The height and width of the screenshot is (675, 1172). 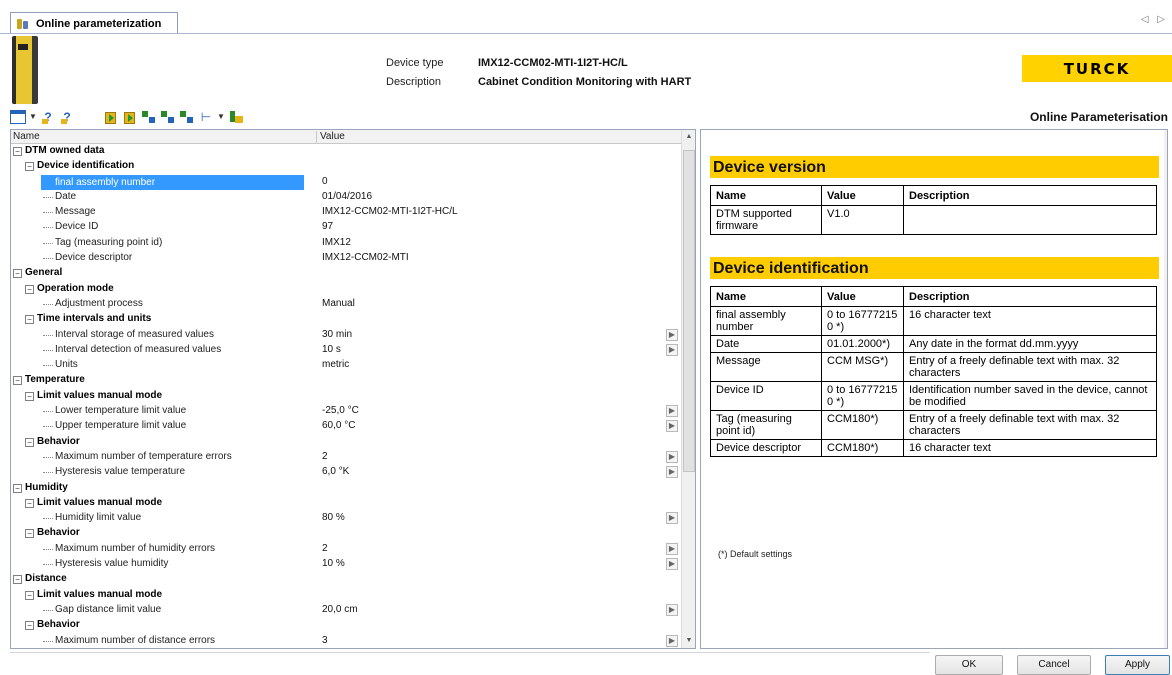 What do you see at coordinates (346, 227) in the screenshot?
I see `parameter-row: Device ID 97` at bounding box center [346, 227].